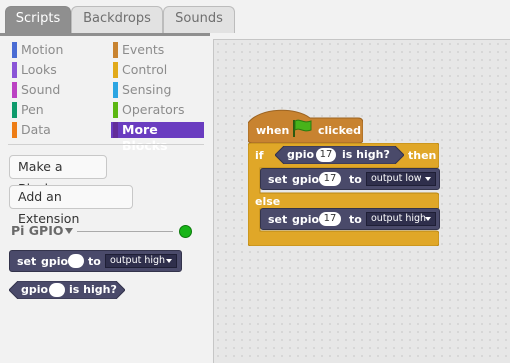 Image resolution: width=510 pixels, height=363 pixels. Describe the element at coordinates (14, 130) in the screenshot. I see `data-swatch` at that location.